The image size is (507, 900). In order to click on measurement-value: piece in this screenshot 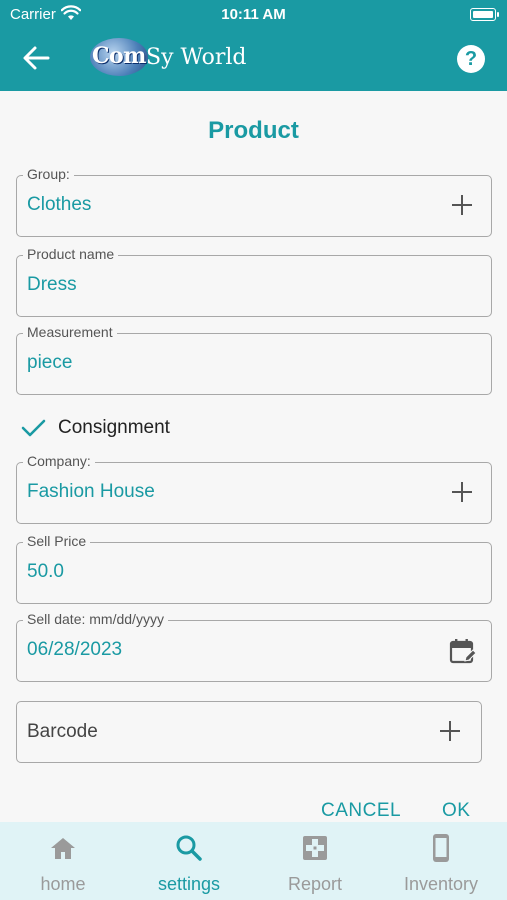, I will do `click(50, 362)`.